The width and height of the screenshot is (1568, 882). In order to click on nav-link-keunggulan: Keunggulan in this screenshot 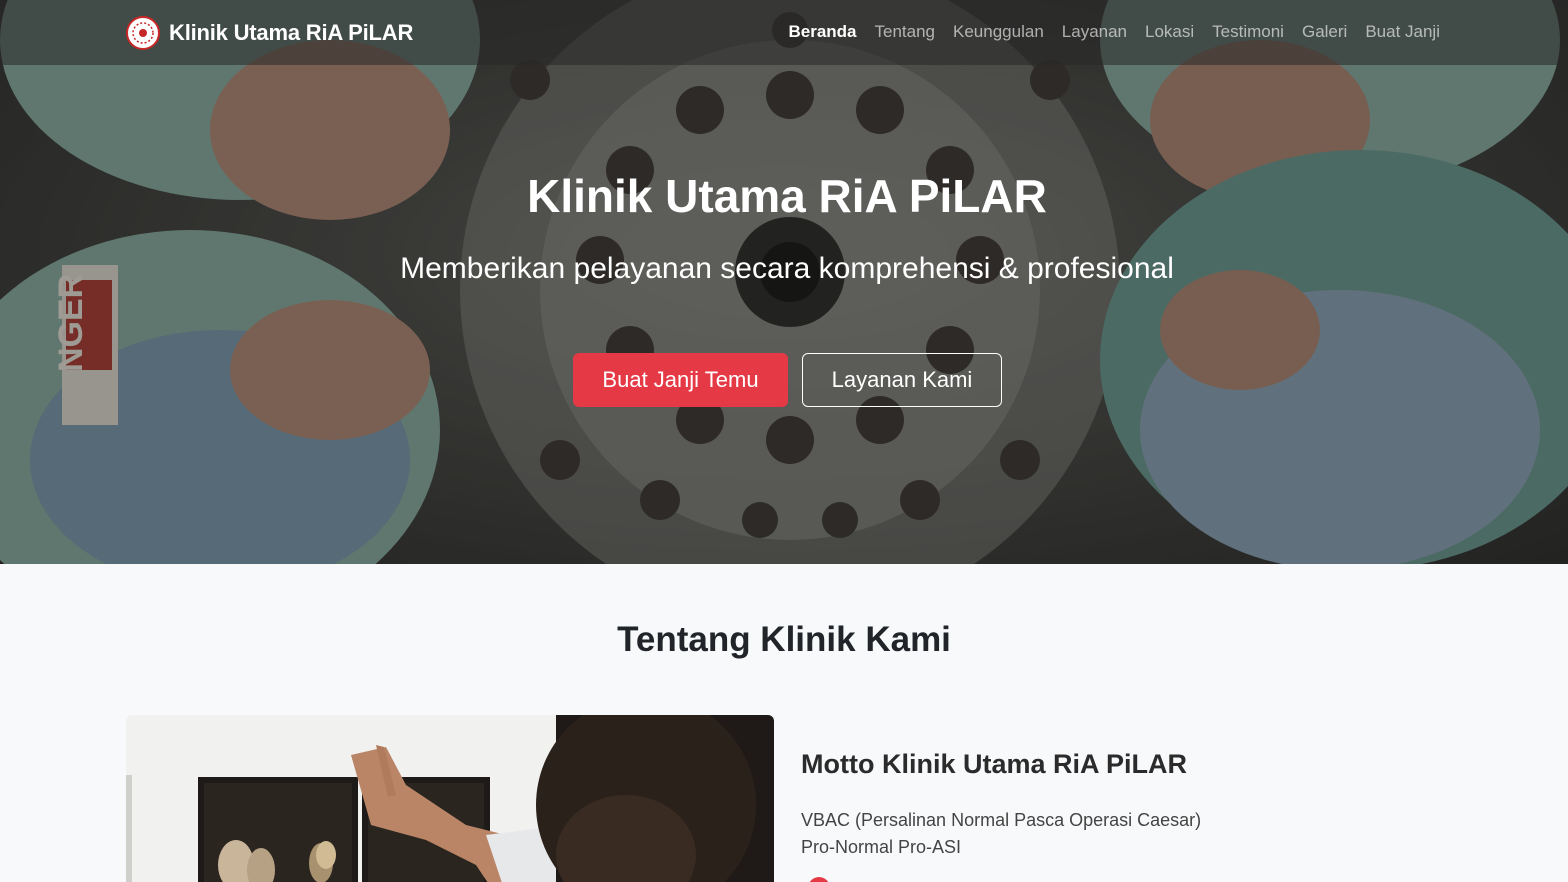, I will do `click(998, 32)`.